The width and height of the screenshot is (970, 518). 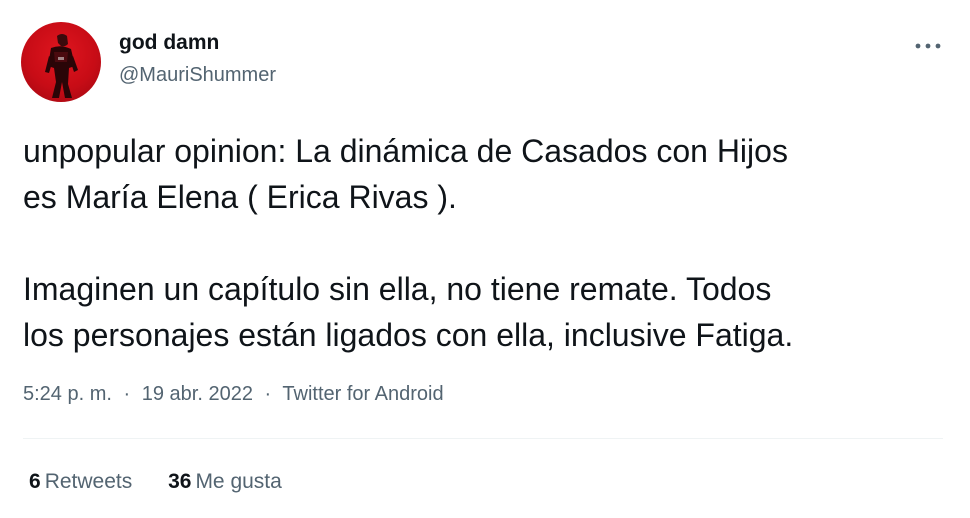 I want to click on retweets-stat: 6 Retweets, so click(x=80, y=482).